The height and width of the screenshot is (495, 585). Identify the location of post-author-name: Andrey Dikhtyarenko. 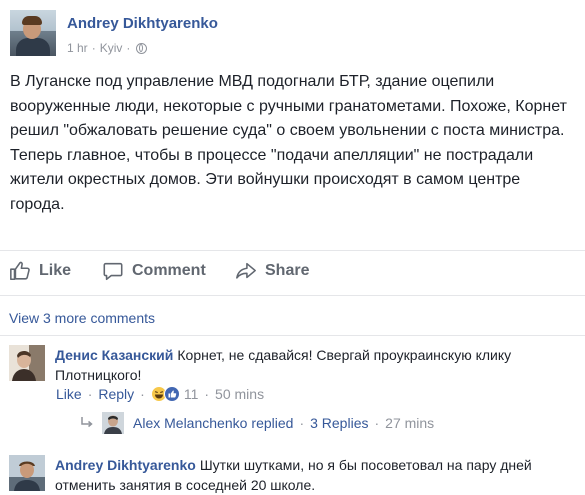
(142, 23).